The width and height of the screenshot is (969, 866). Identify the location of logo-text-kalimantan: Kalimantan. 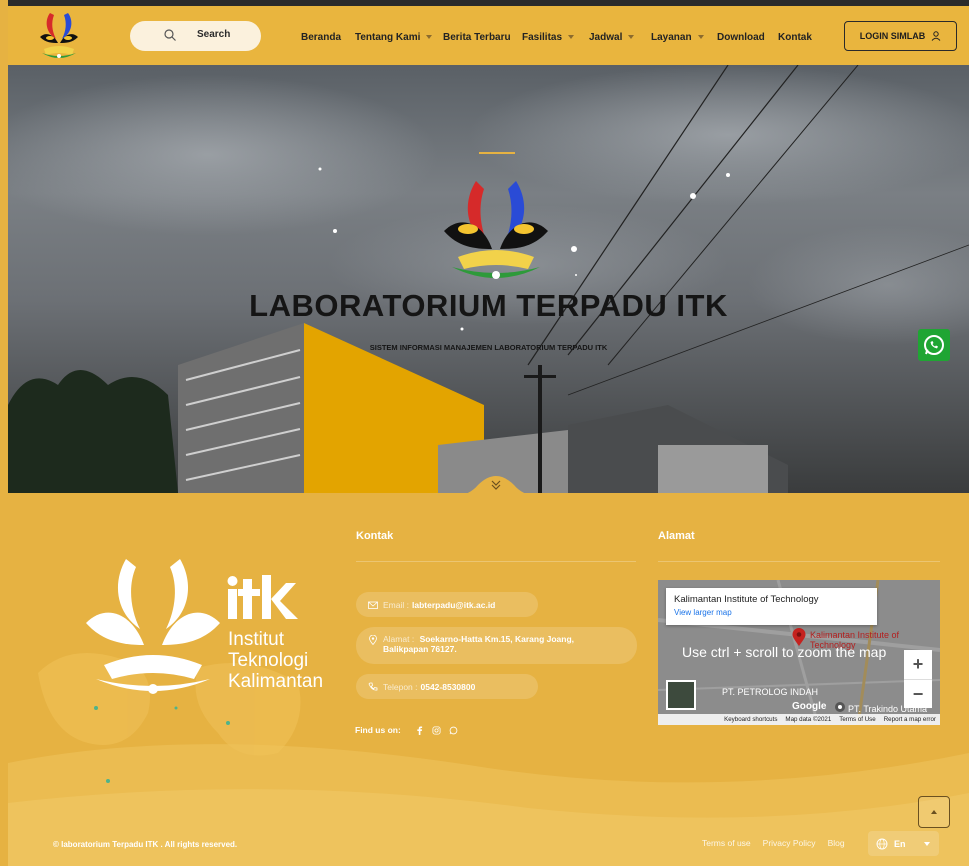
(275, 681).